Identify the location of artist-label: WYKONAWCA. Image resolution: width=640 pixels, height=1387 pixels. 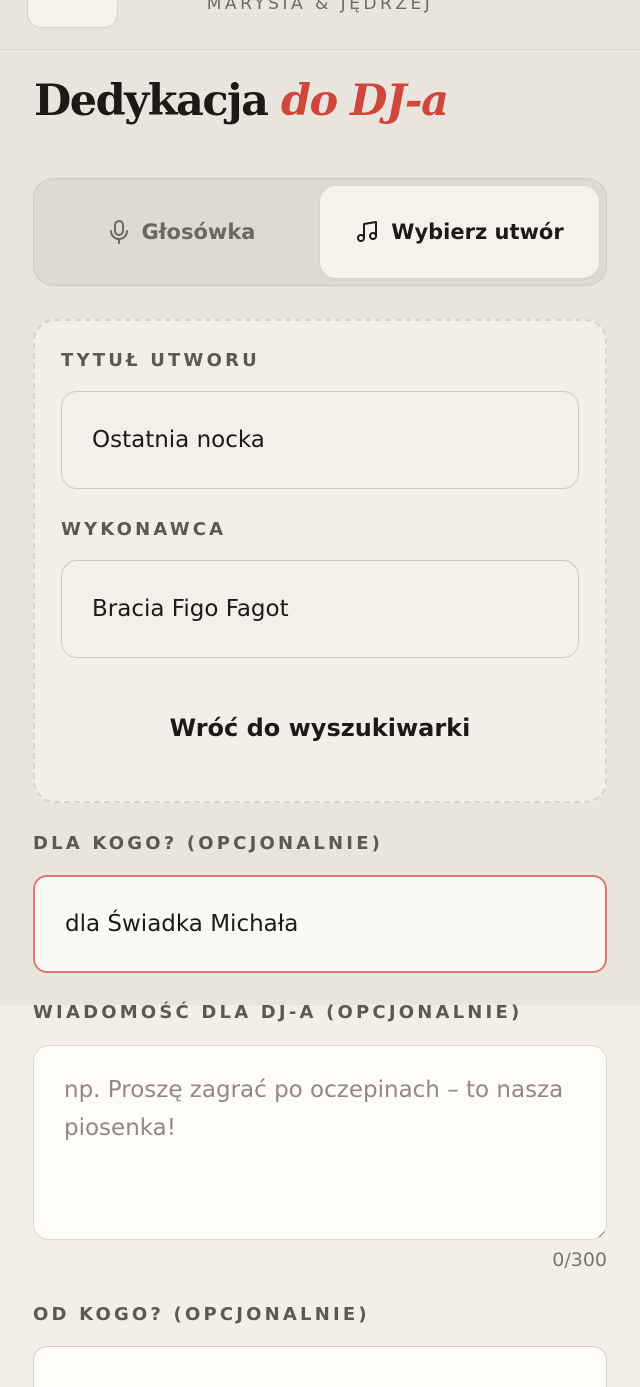
(144, 529).